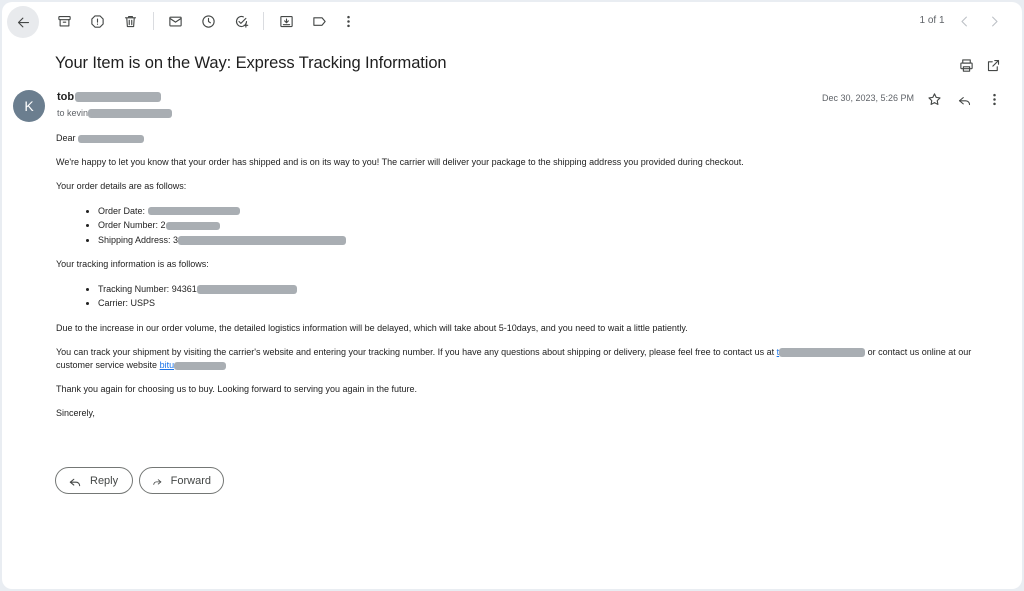 The width and height of the screenshot is (1024, 591). I want to click on add-task-button, so click(241, 21).